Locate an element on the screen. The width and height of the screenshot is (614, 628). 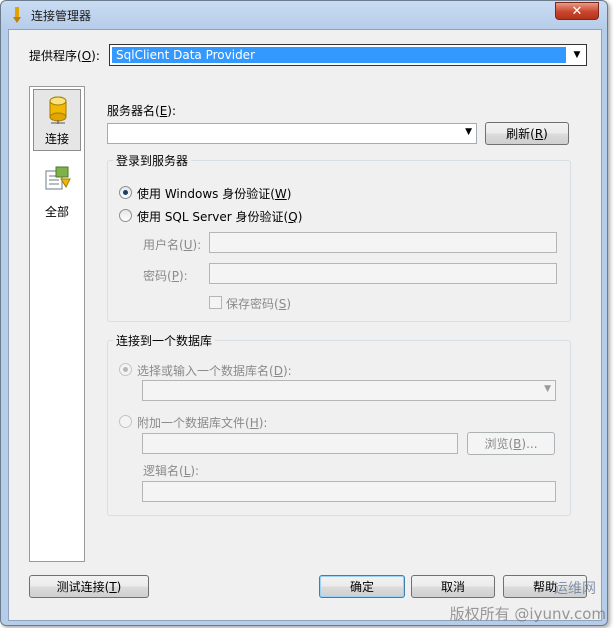
password-label: 密码(P): is located at coordinates (165, 276).